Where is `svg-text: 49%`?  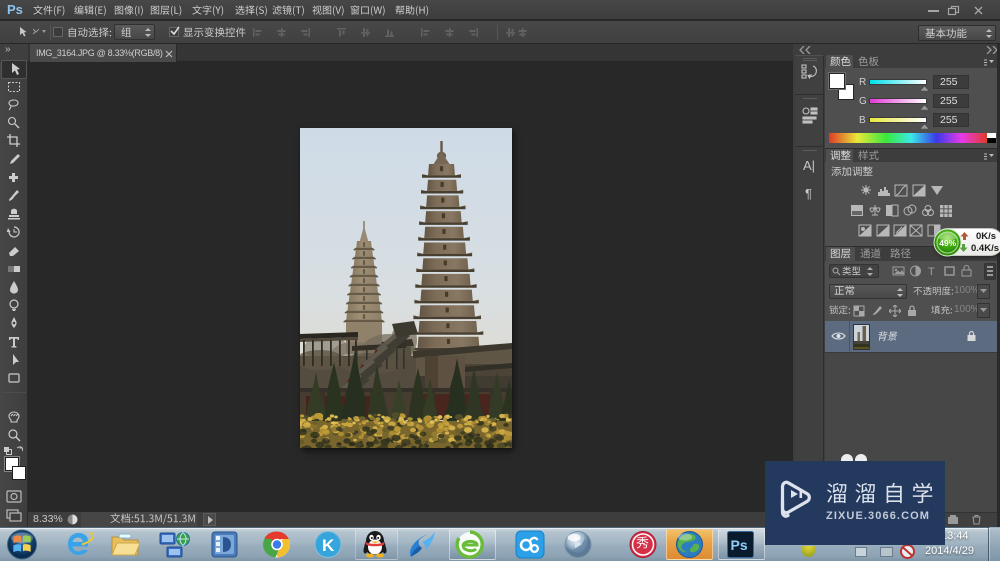
svg-text: 49% is located at coordinates (947, 243).